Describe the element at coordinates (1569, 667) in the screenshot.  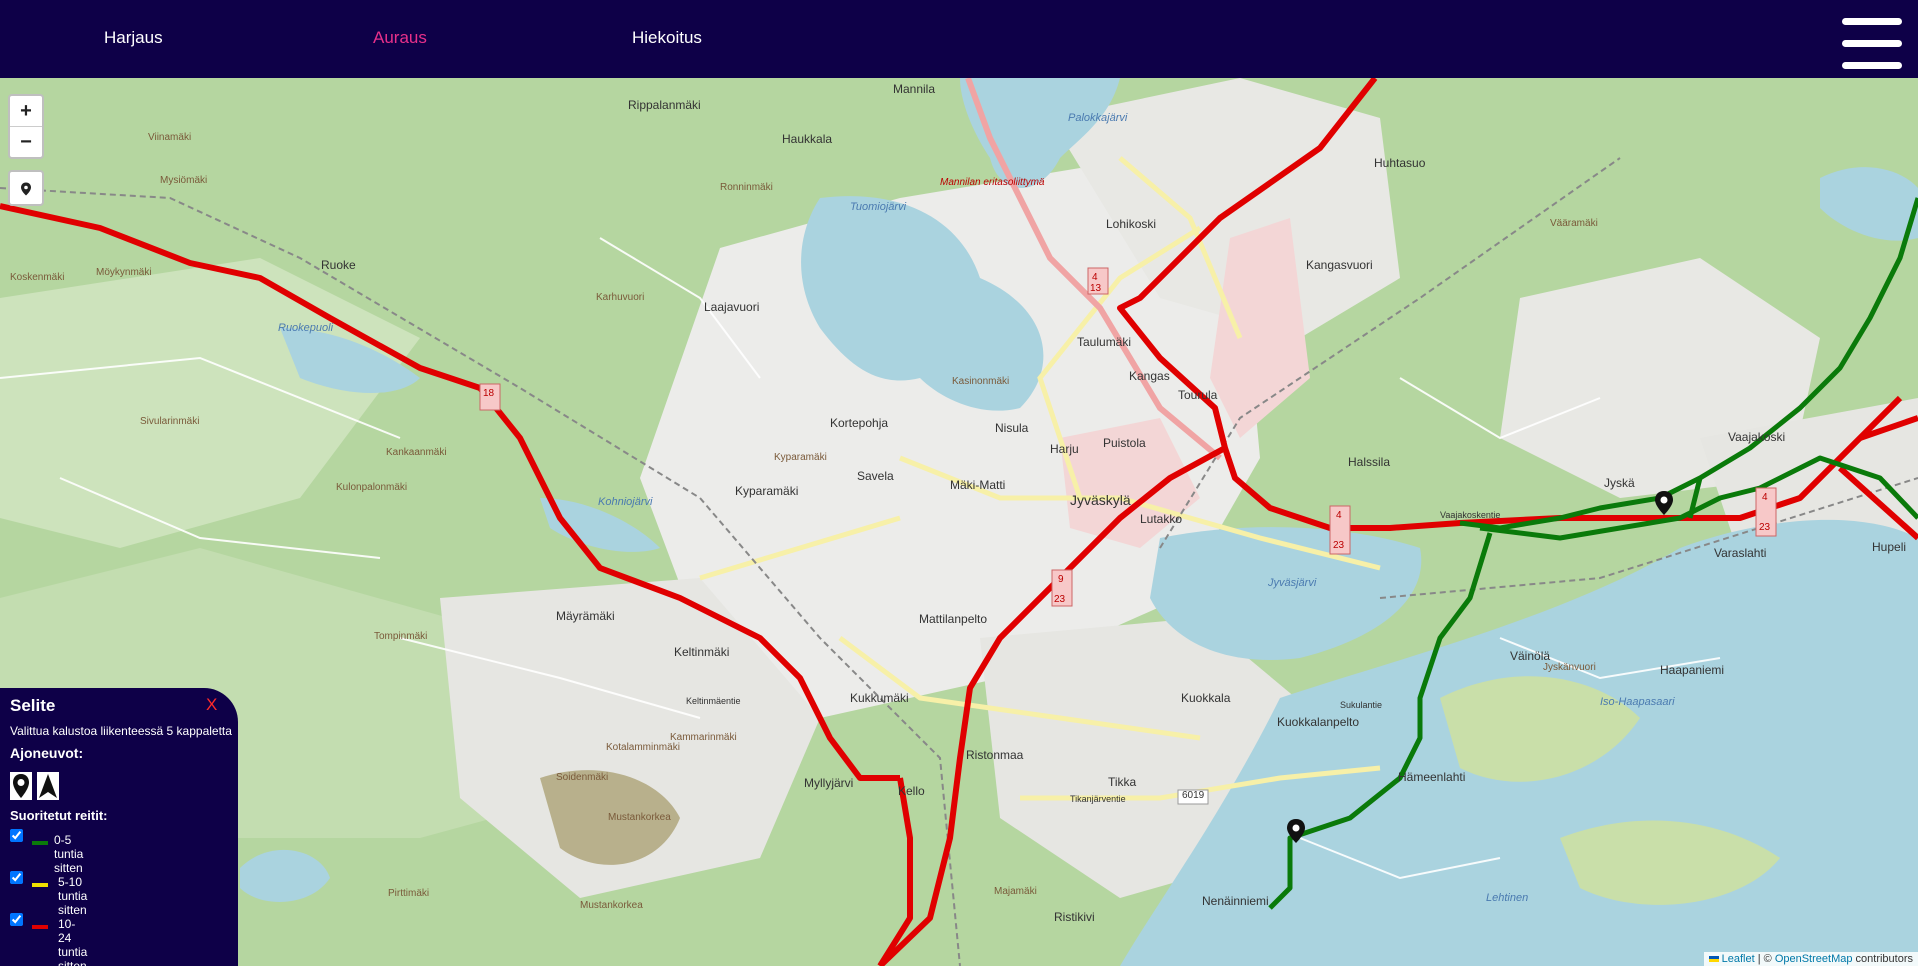
I see `map-label: Jyskänvuori` at that location.